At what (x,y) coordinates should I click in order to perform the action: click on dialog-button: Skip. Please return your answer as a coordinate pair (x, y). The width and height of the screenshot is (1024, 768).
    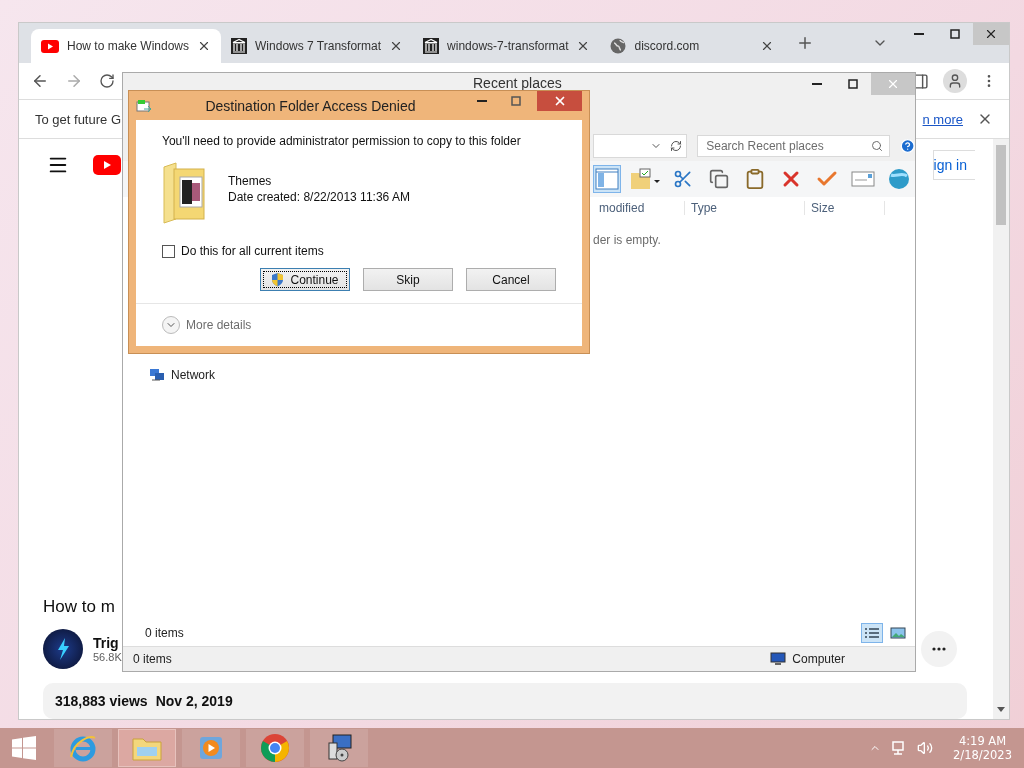
    Looking at the image, I should click on (408, 279).